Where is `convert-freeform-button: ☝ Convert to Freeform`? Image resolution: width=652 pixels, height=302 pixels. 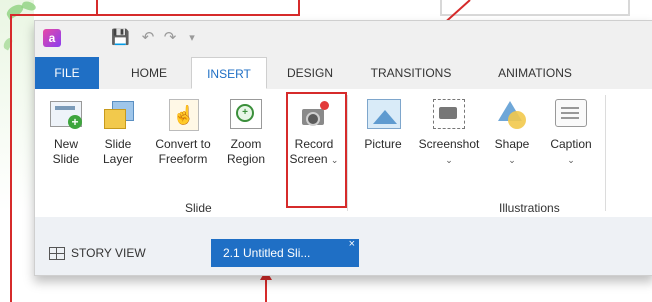
convert-freeform-button: ☝ Convert to Freeform is located at coordinates (183, 149).